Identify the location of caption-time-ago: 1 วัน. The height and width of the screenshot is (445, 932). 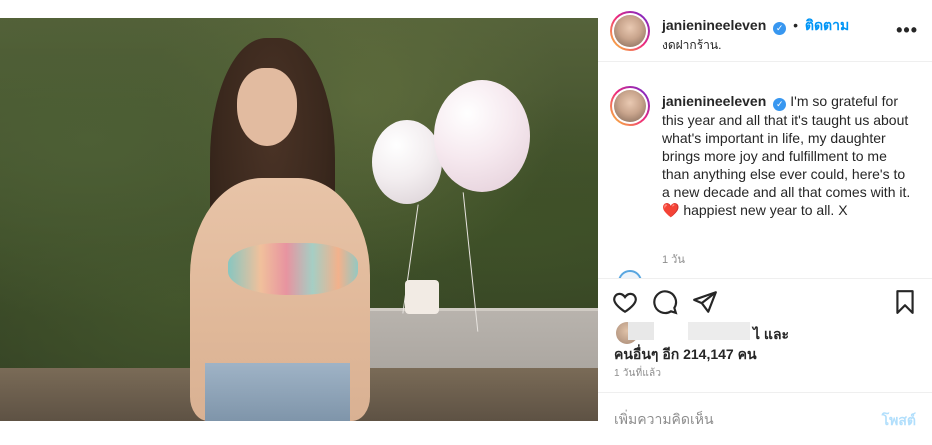
(673, 259).